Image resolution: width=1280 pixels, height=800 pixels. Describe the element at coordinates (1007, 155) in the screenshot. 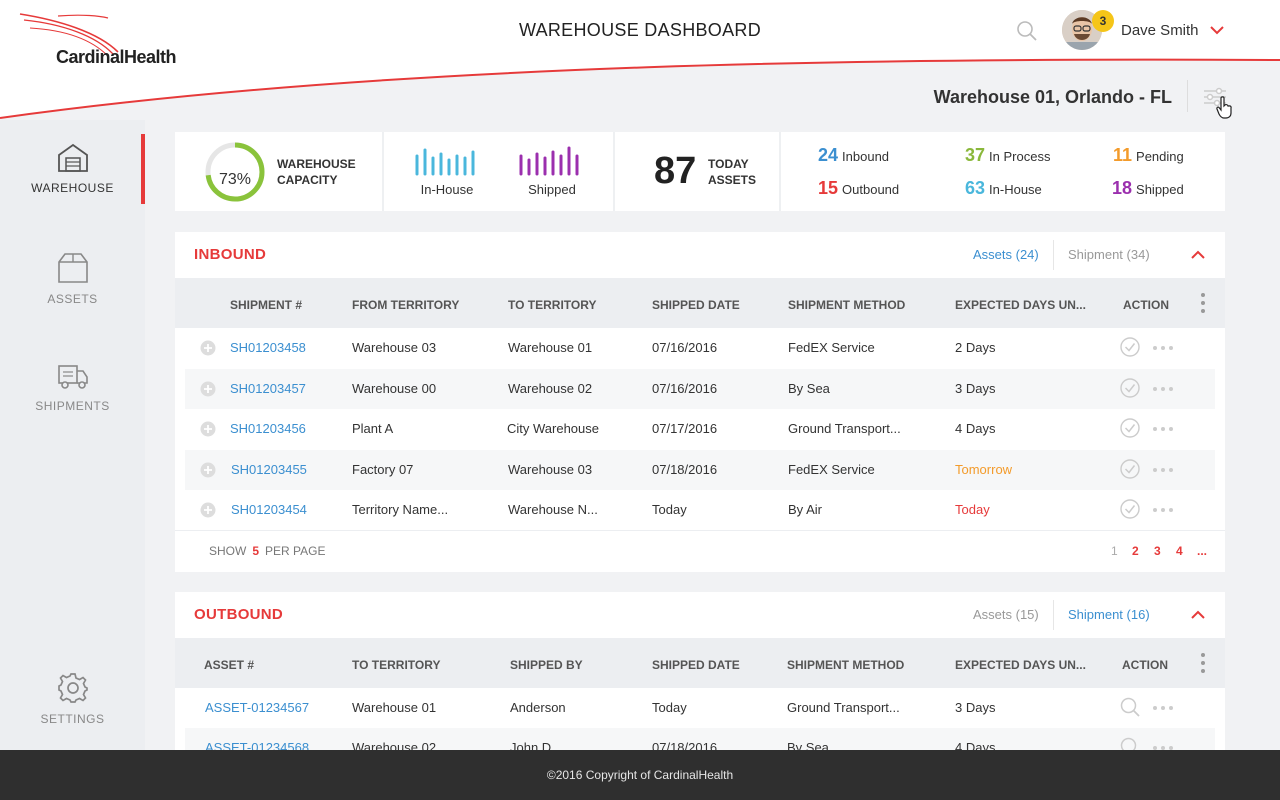

I see `count-in-process: 37 In Process` at that location.